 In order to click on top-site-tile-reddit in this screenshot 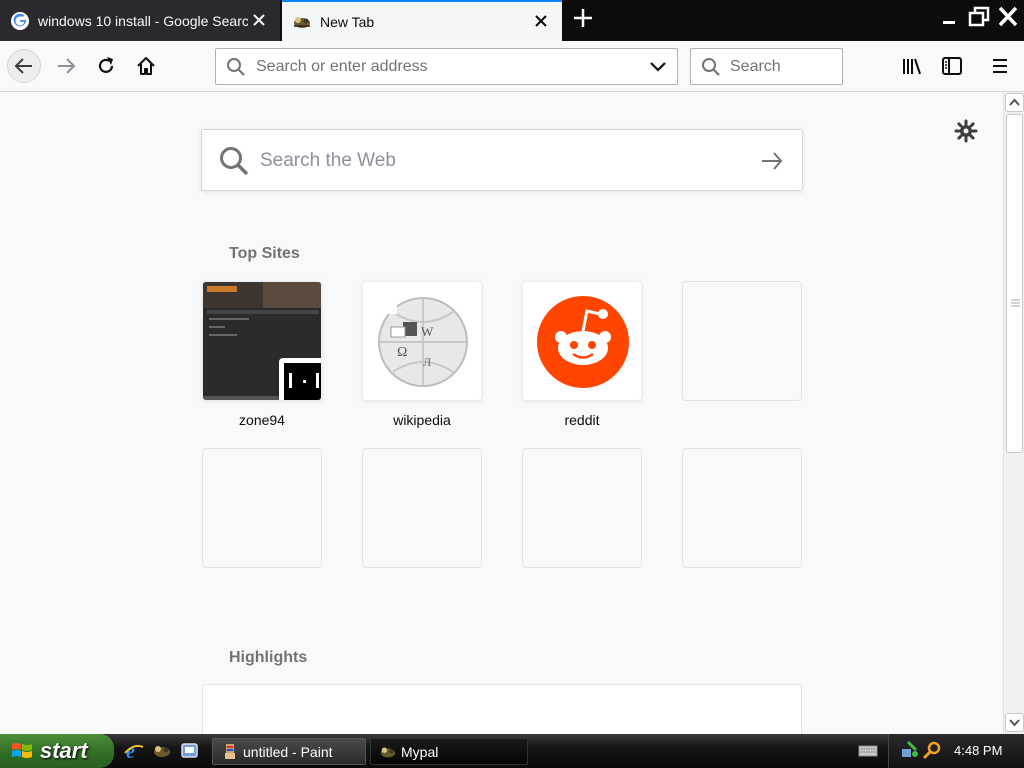, I will do `click(582, 341)`.